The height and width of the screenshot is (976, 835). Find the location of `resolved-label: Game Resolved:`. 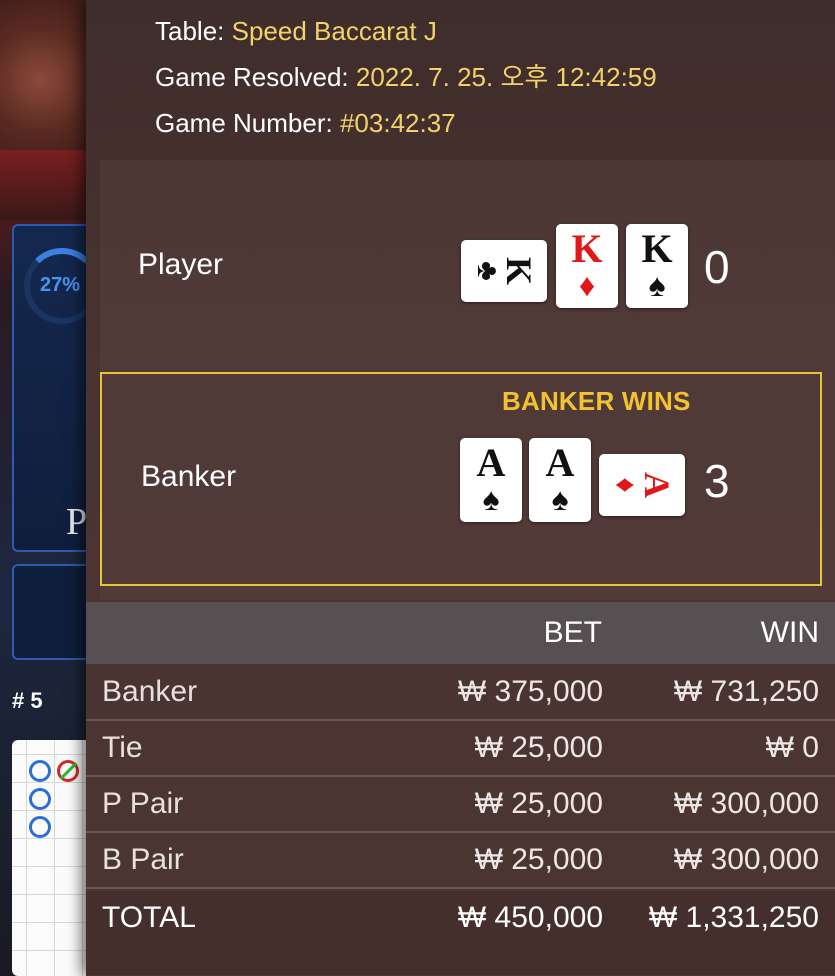

resolved-label: Game Resolved: is located at coordinates (252, 77).